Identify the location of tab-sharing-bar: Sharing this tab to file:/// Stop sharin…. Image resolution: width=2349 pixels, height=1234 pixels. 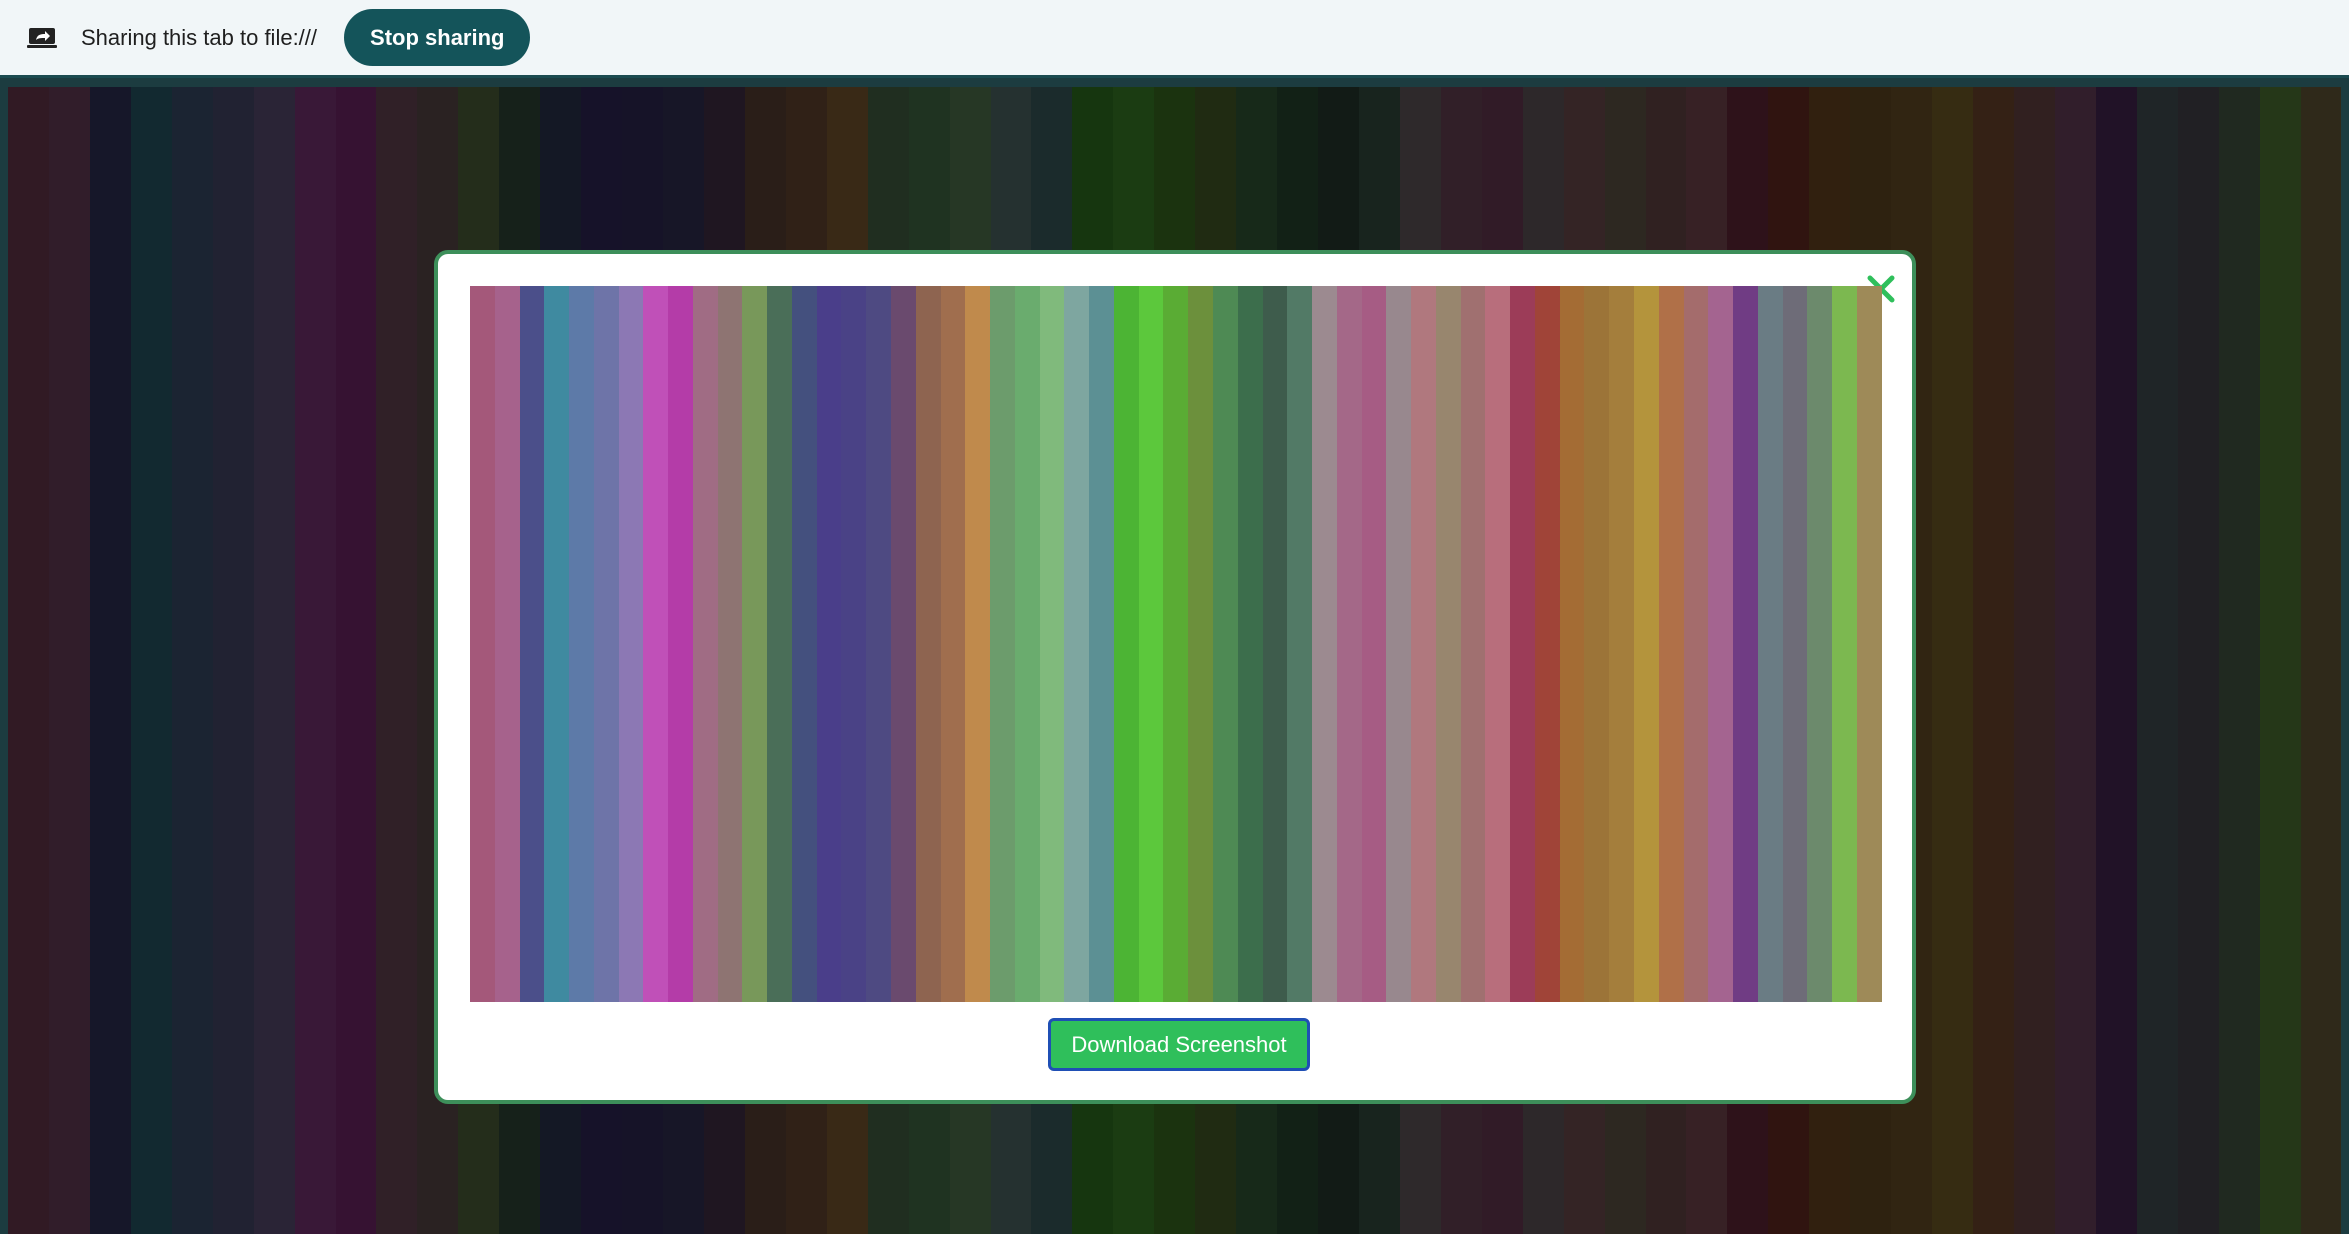
(1174, 39).